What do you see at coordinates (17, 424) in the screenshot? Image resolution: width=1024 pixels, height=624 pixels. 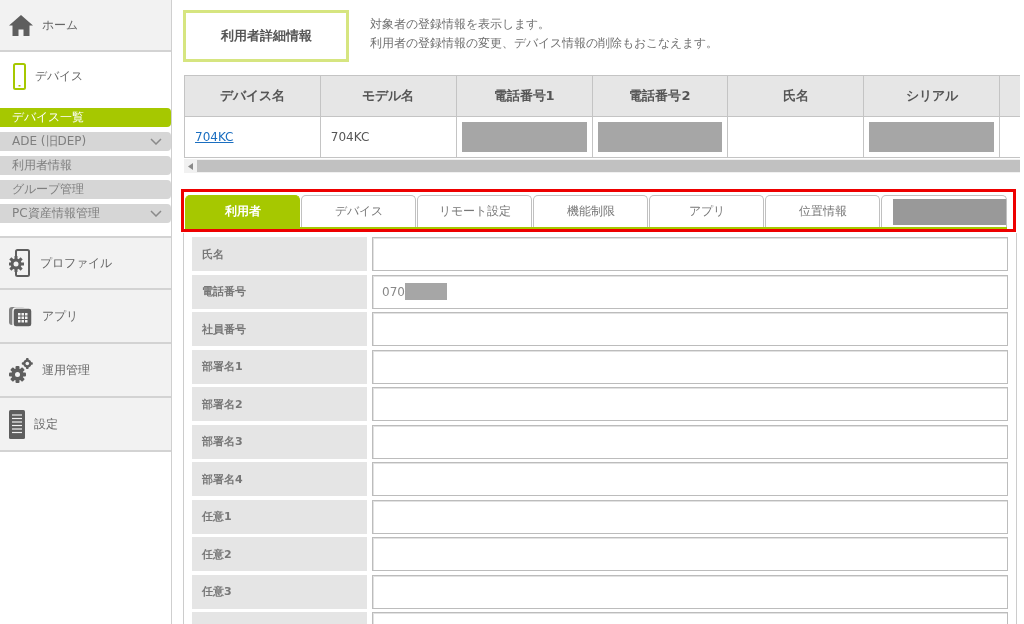 I see `document-icon` at bounding box center [17, 424].